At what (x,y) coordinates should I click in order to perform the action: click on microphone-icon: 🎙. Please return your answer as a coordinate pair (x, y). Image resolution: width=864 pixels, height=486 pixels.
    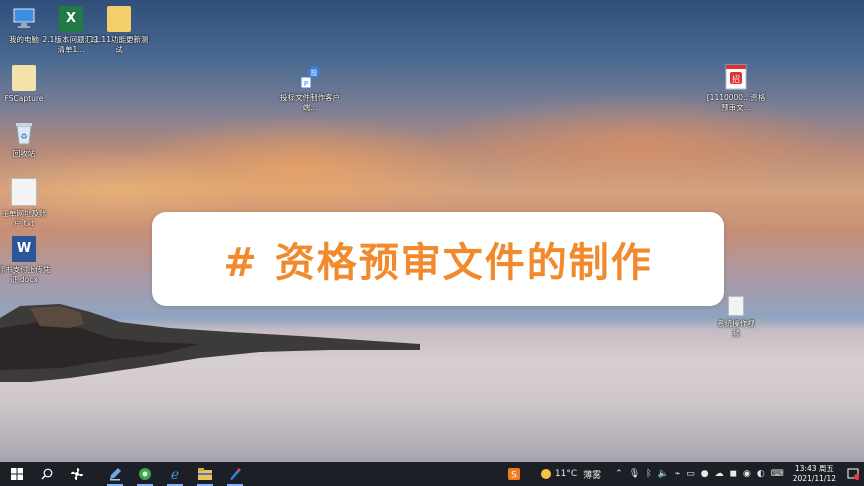
    Looking at the image, I should click on (634, 474).